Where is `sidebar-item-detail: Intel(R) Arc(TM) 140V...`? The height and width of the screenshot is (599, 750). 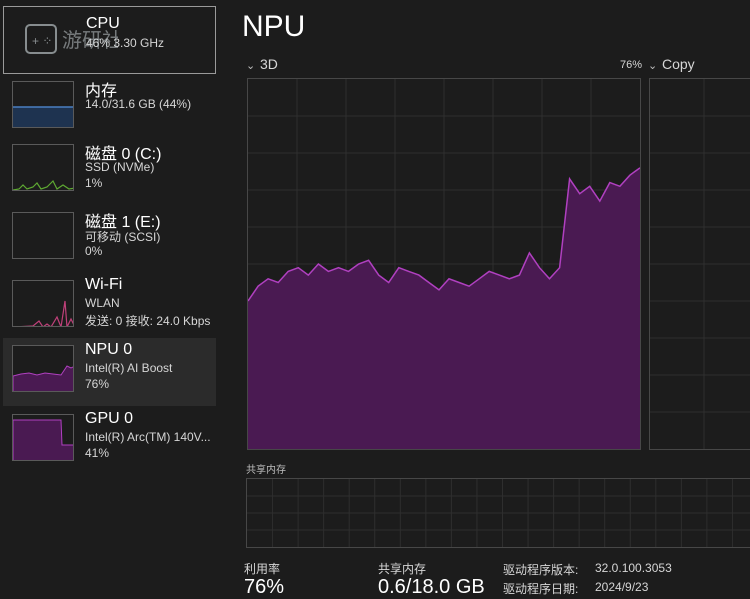
sidebar-item-detail: Intel(R) Arc(TM) 140V... is located at coordinates (148, 437).